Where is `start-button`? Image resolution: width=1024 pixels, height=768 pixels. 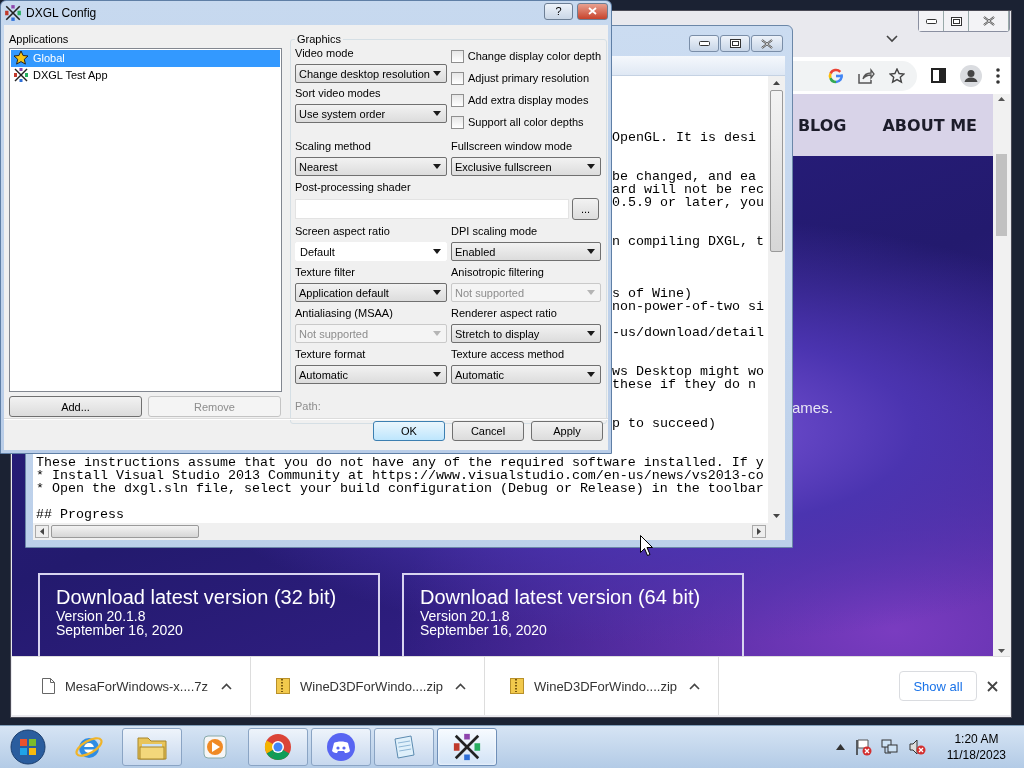 start-button is located at coordinates (28, 747).